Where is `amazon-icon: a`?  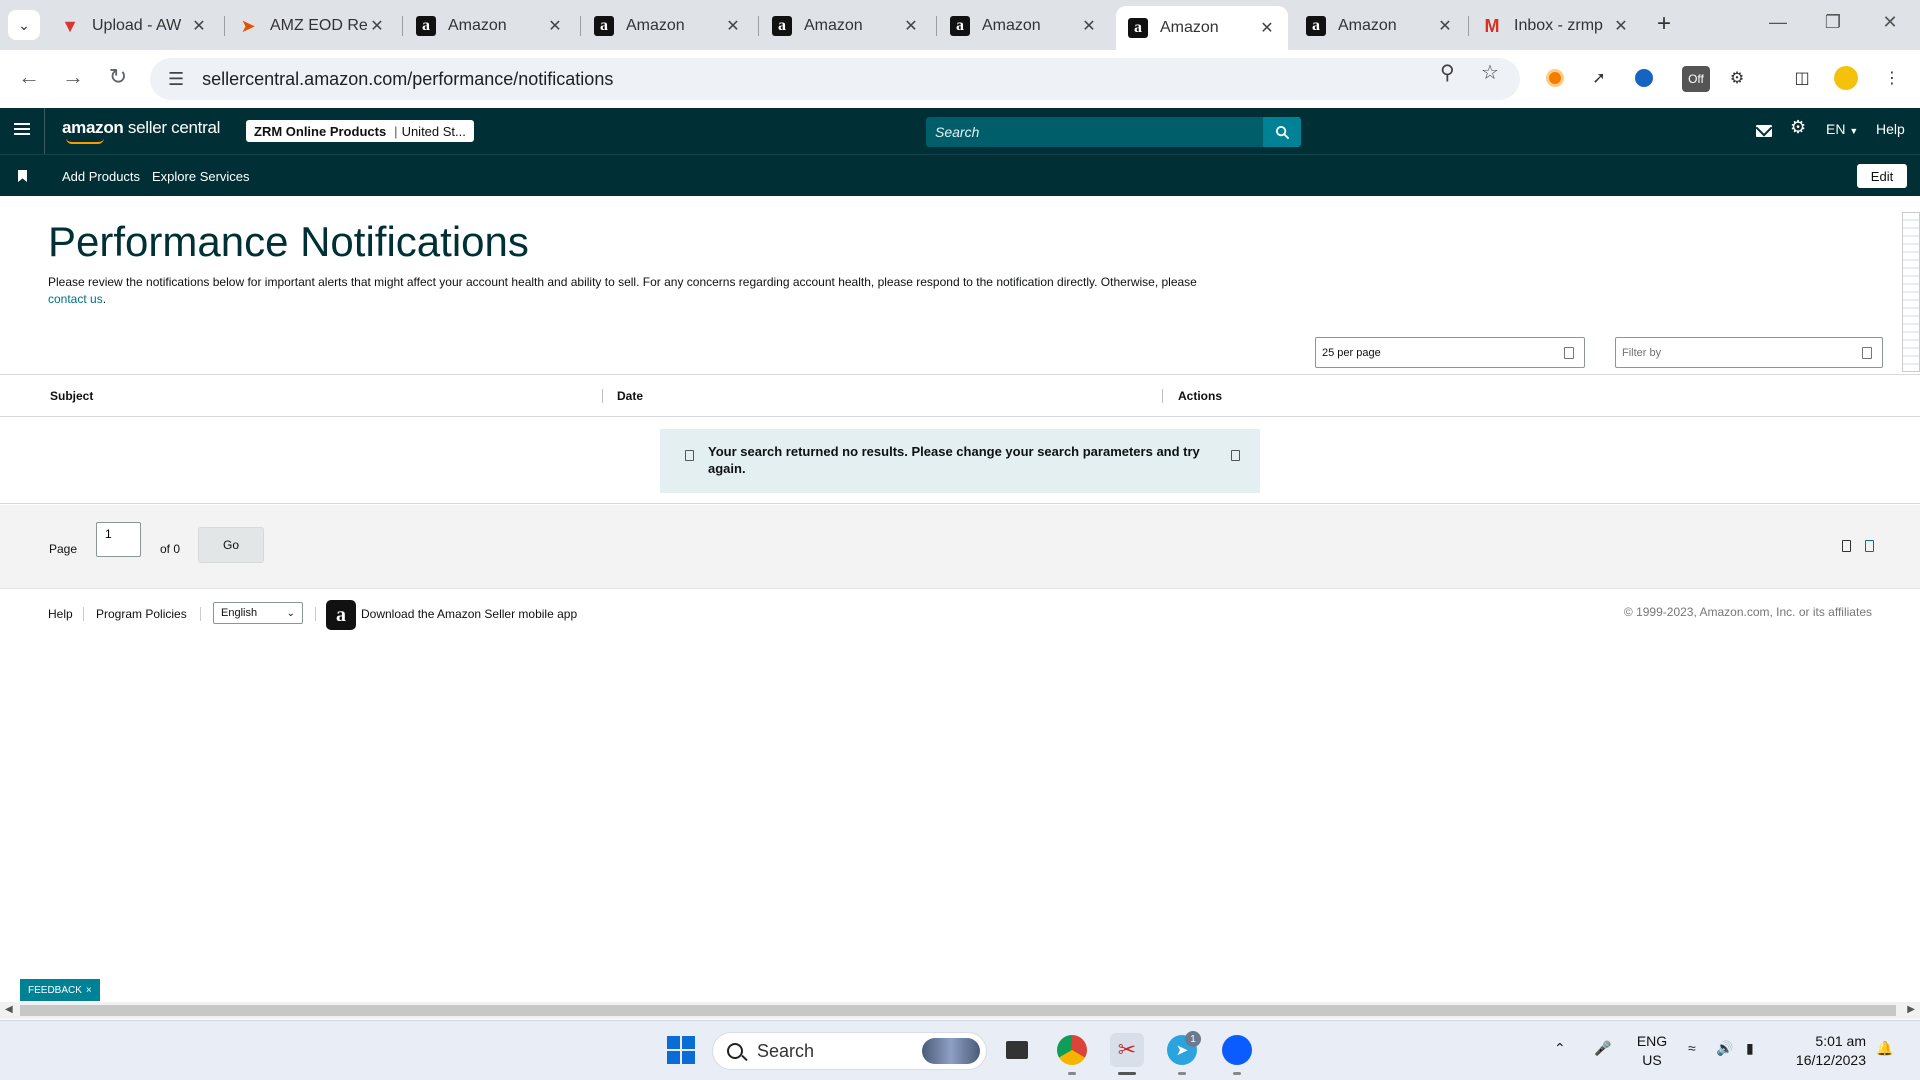
amazon-icon: a is located at coordinates (1316, 26).